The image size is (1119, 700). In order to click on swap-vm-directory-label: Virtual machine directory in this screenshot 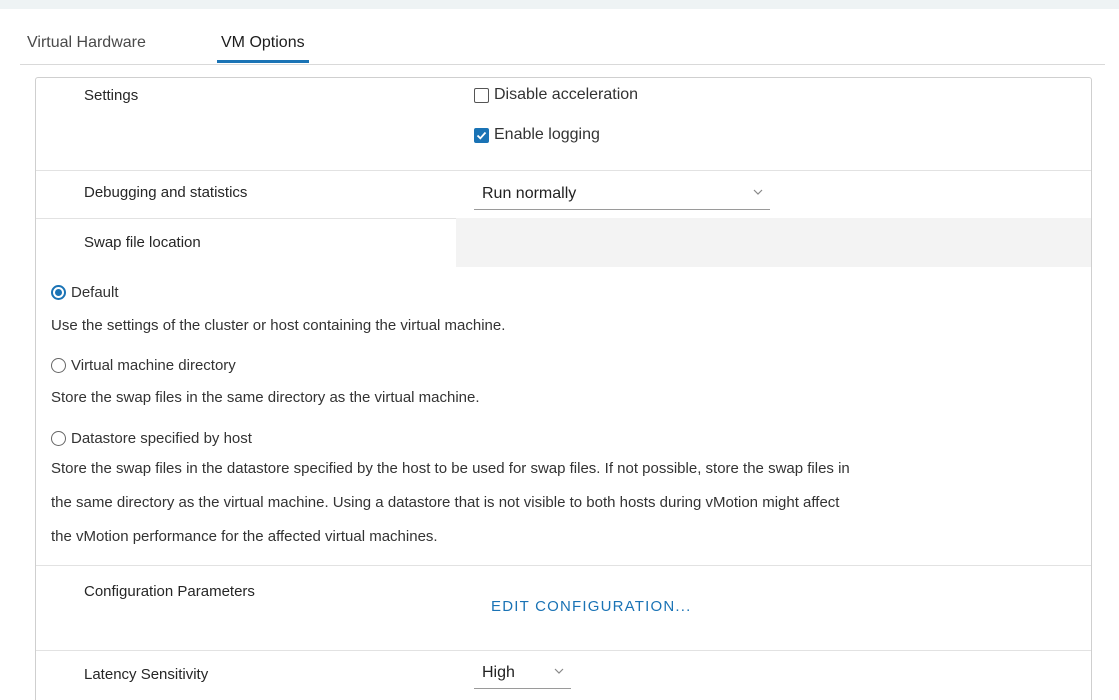, I will do `click(153, 365)`.